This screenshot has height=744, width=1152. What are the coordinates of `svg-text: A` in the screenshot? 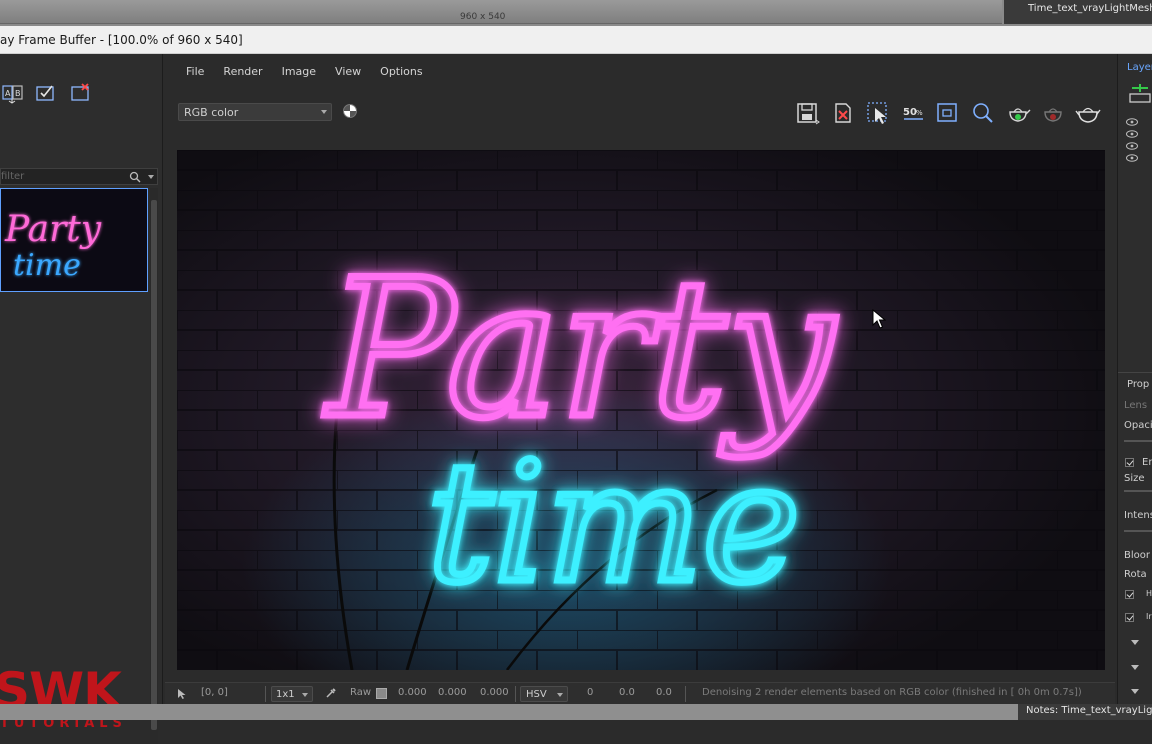 It's located at (8, 93).